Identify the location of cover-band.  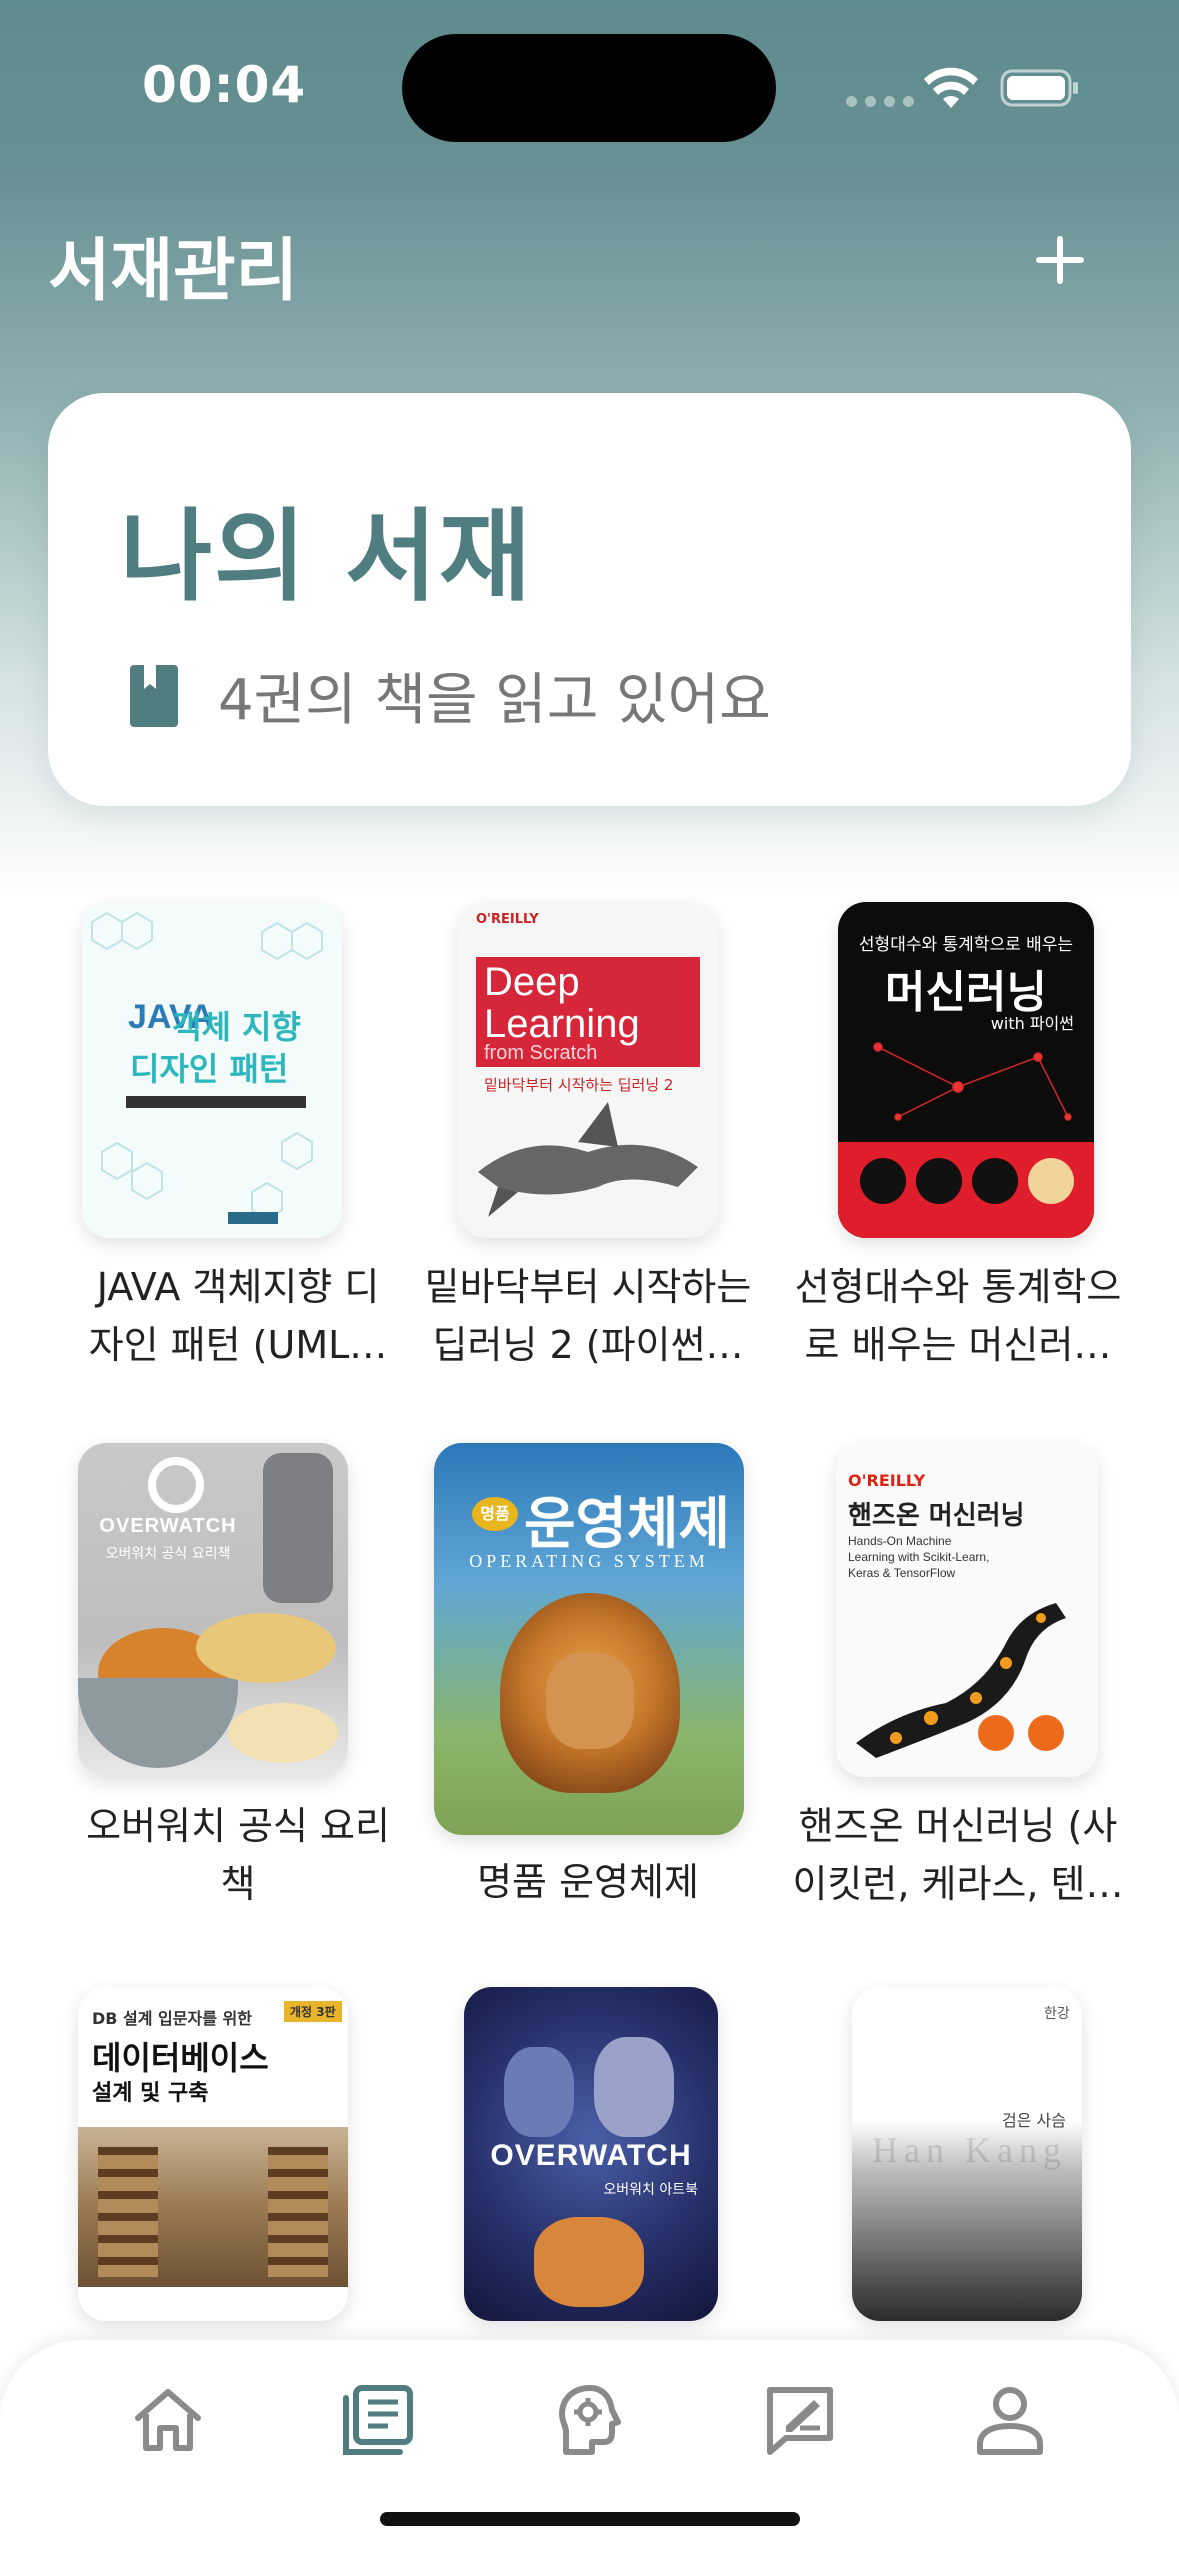
(216, 1102).